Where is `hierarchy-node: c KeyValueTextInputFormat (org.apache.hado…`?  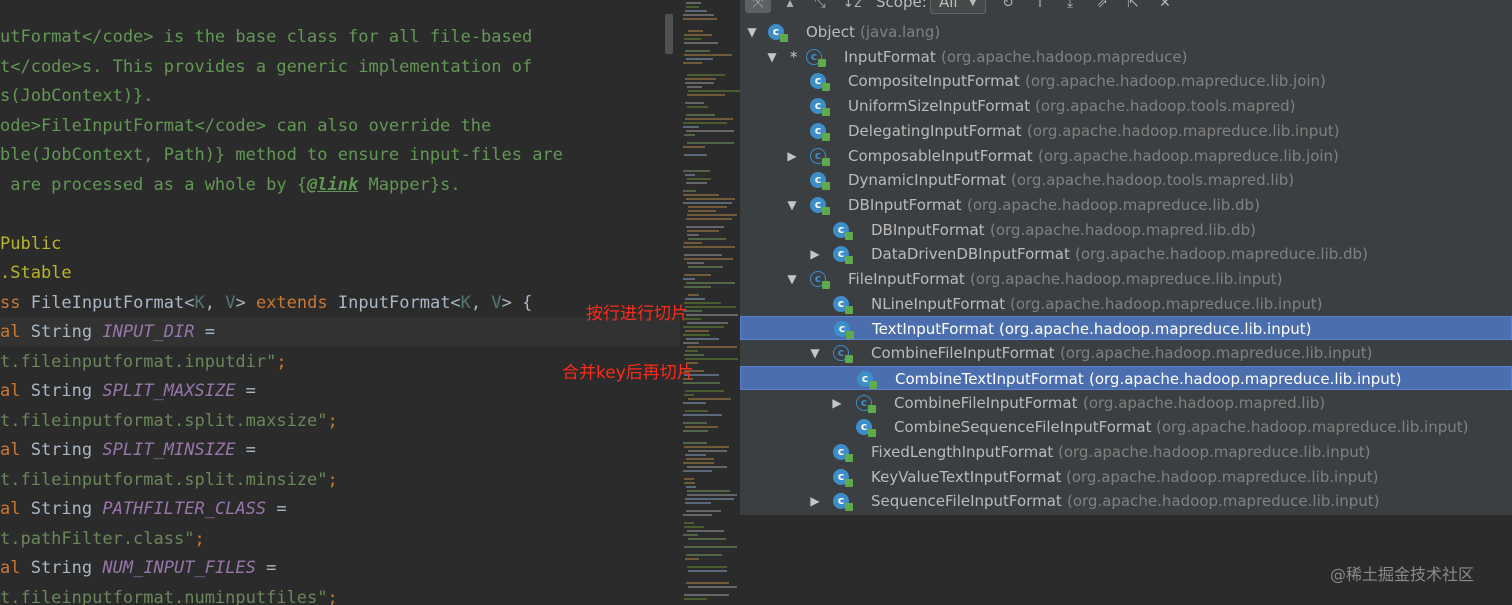 hierarchy-node: c KeyValueTextInputFormat (org.apache.hado… is located at coordinates (1126, 477).